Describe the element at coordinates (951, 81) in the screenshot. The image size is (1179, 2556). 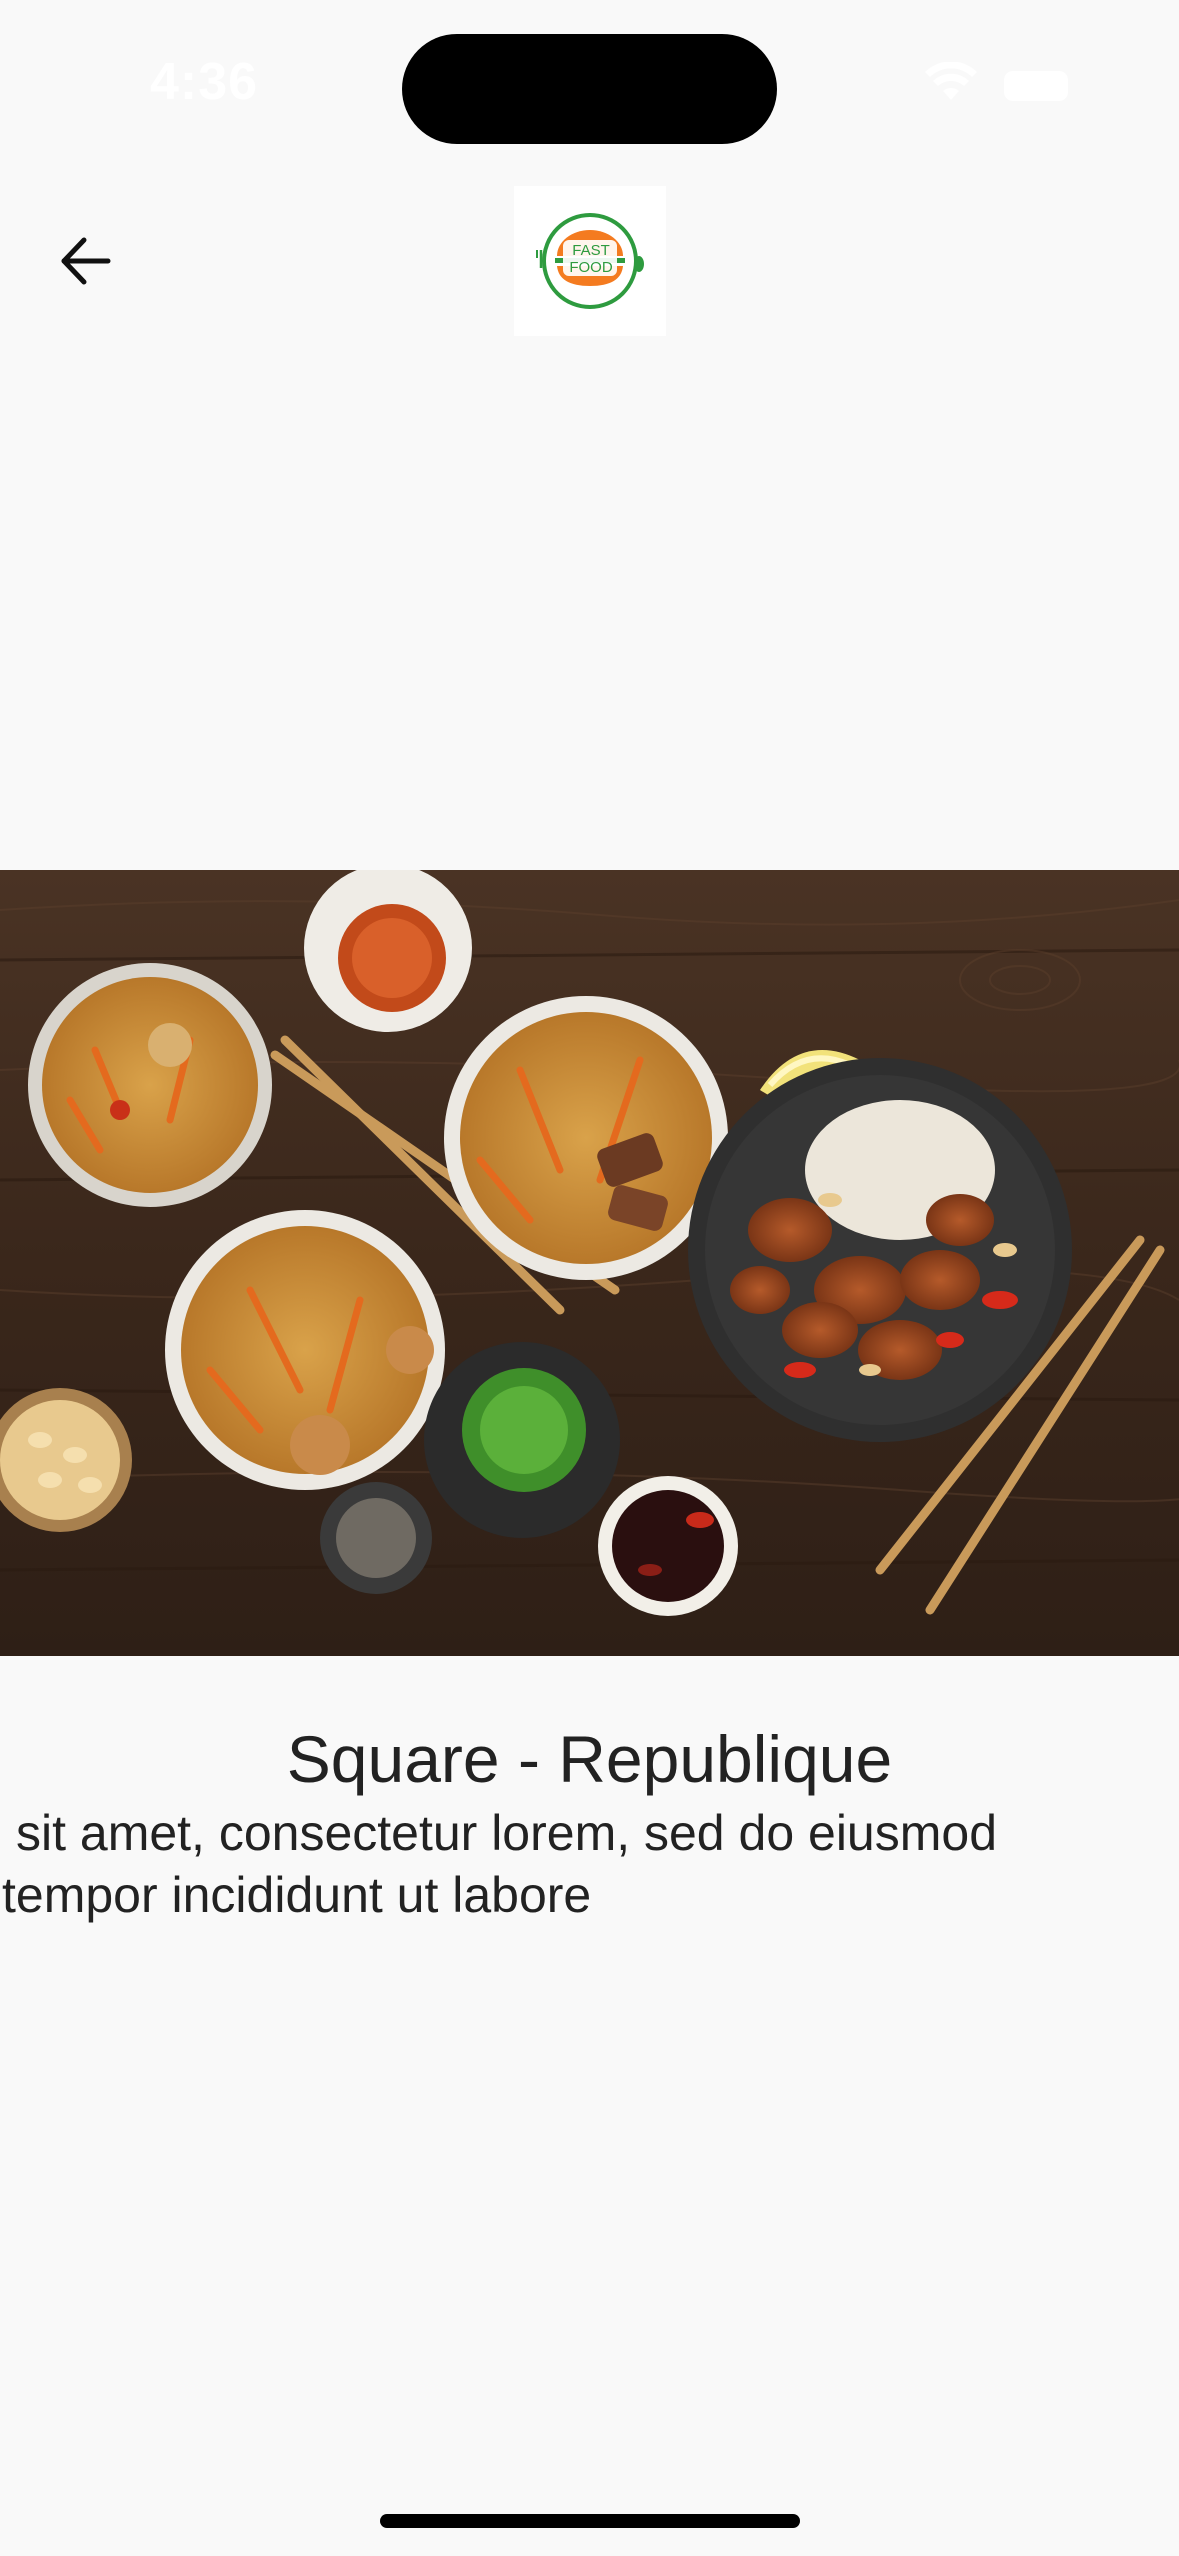
I see `wifi-icon` at that location.